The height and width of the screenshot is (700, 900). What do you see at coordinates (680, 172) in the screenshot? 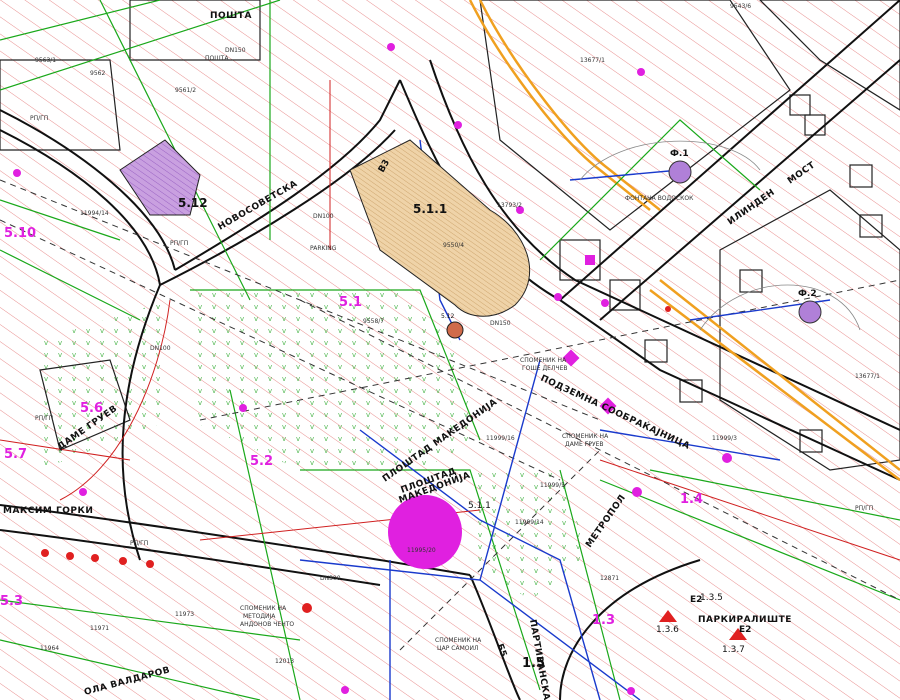
I see `fountain-f1` at bounding box center [680, 172].